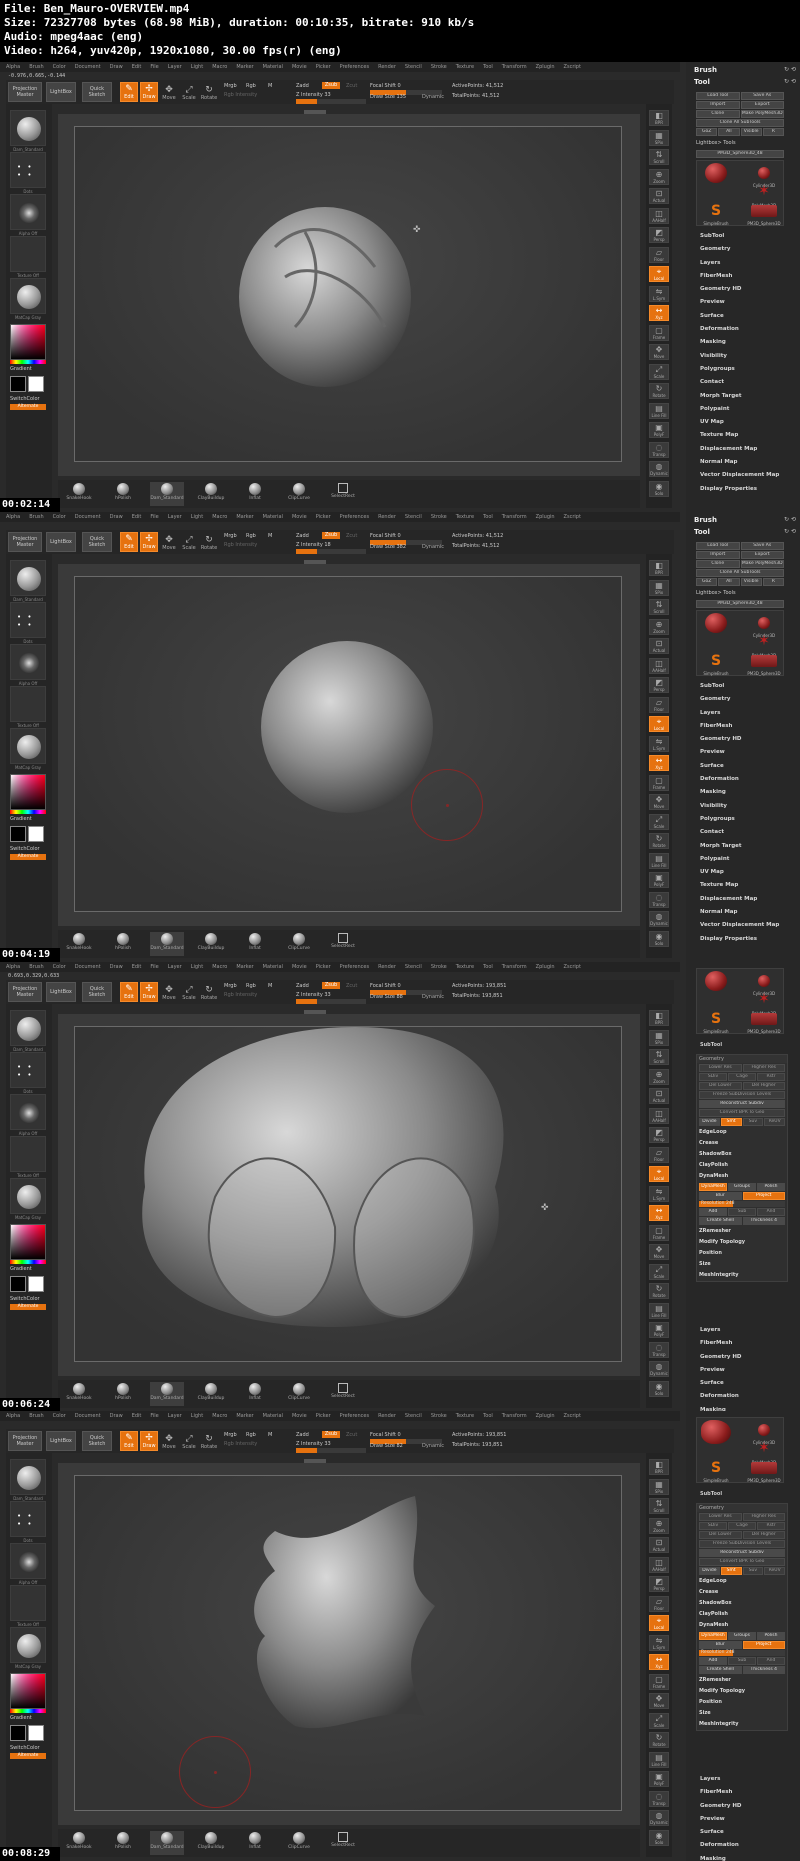 The height and width of the screenshot is (1861, 800). What do you see at coordinates (659, 1486) in the screenshot?
I see `right-shelf-spix-button: ▦ SPix` at bounding box center [659, 1486].